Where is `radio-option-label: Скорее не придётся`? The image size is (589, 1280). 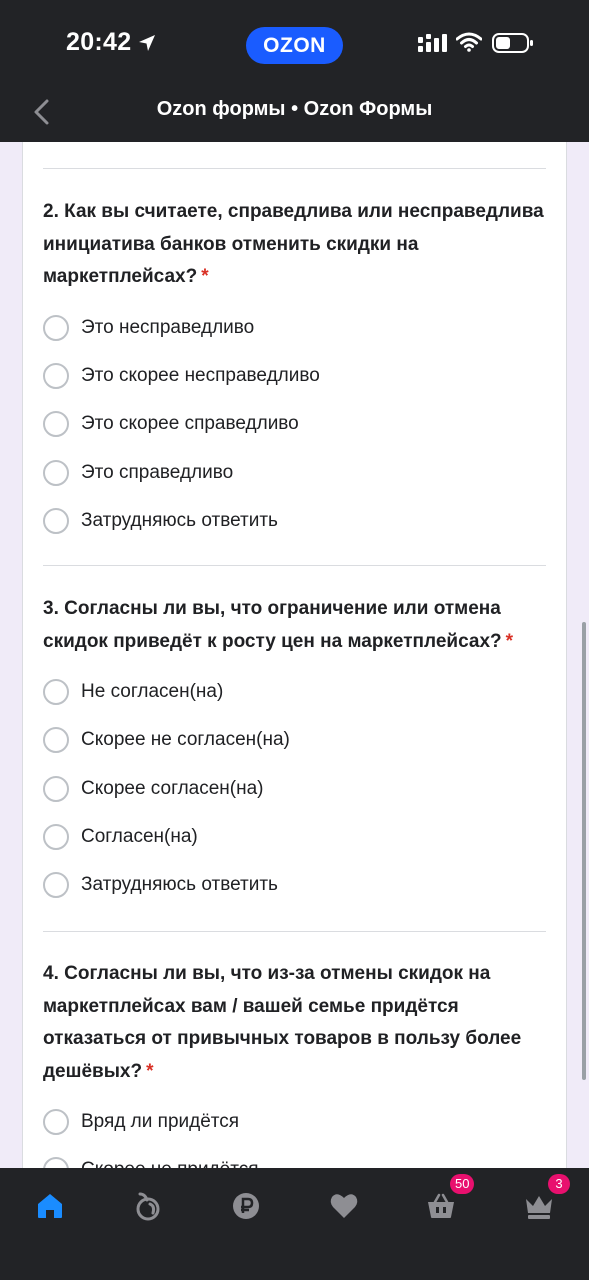
radio-option-label: Скорее не придётся is located at coordinates (170, 1163).